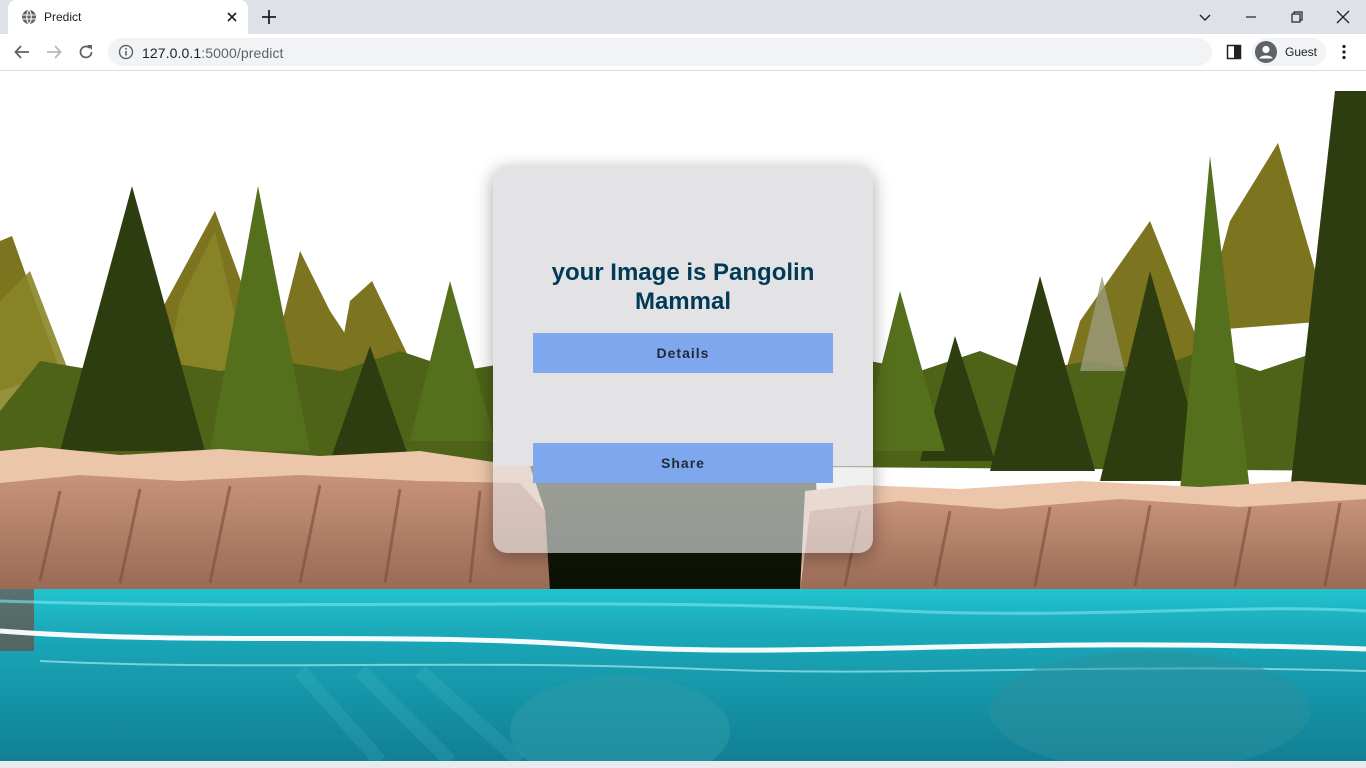 This screenshot has height=768, width=1366. I want to click on more-vertical-icon, so click(1344, 52).